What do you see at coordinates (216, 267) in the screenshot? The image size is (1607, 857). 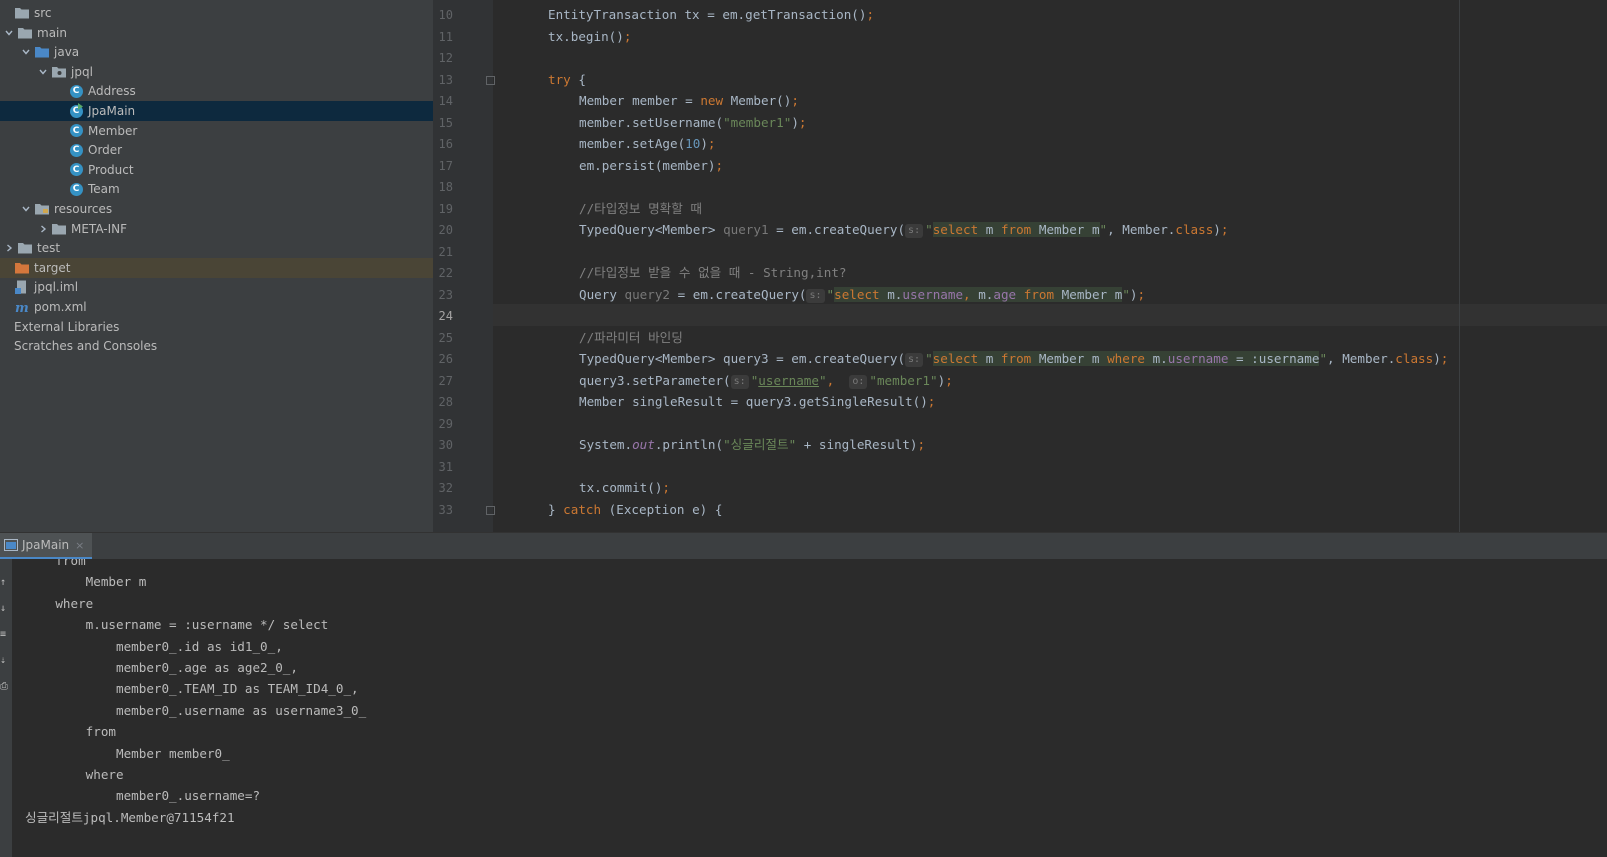 I see `tree-item-target: target` at bounding box center [216, 267].